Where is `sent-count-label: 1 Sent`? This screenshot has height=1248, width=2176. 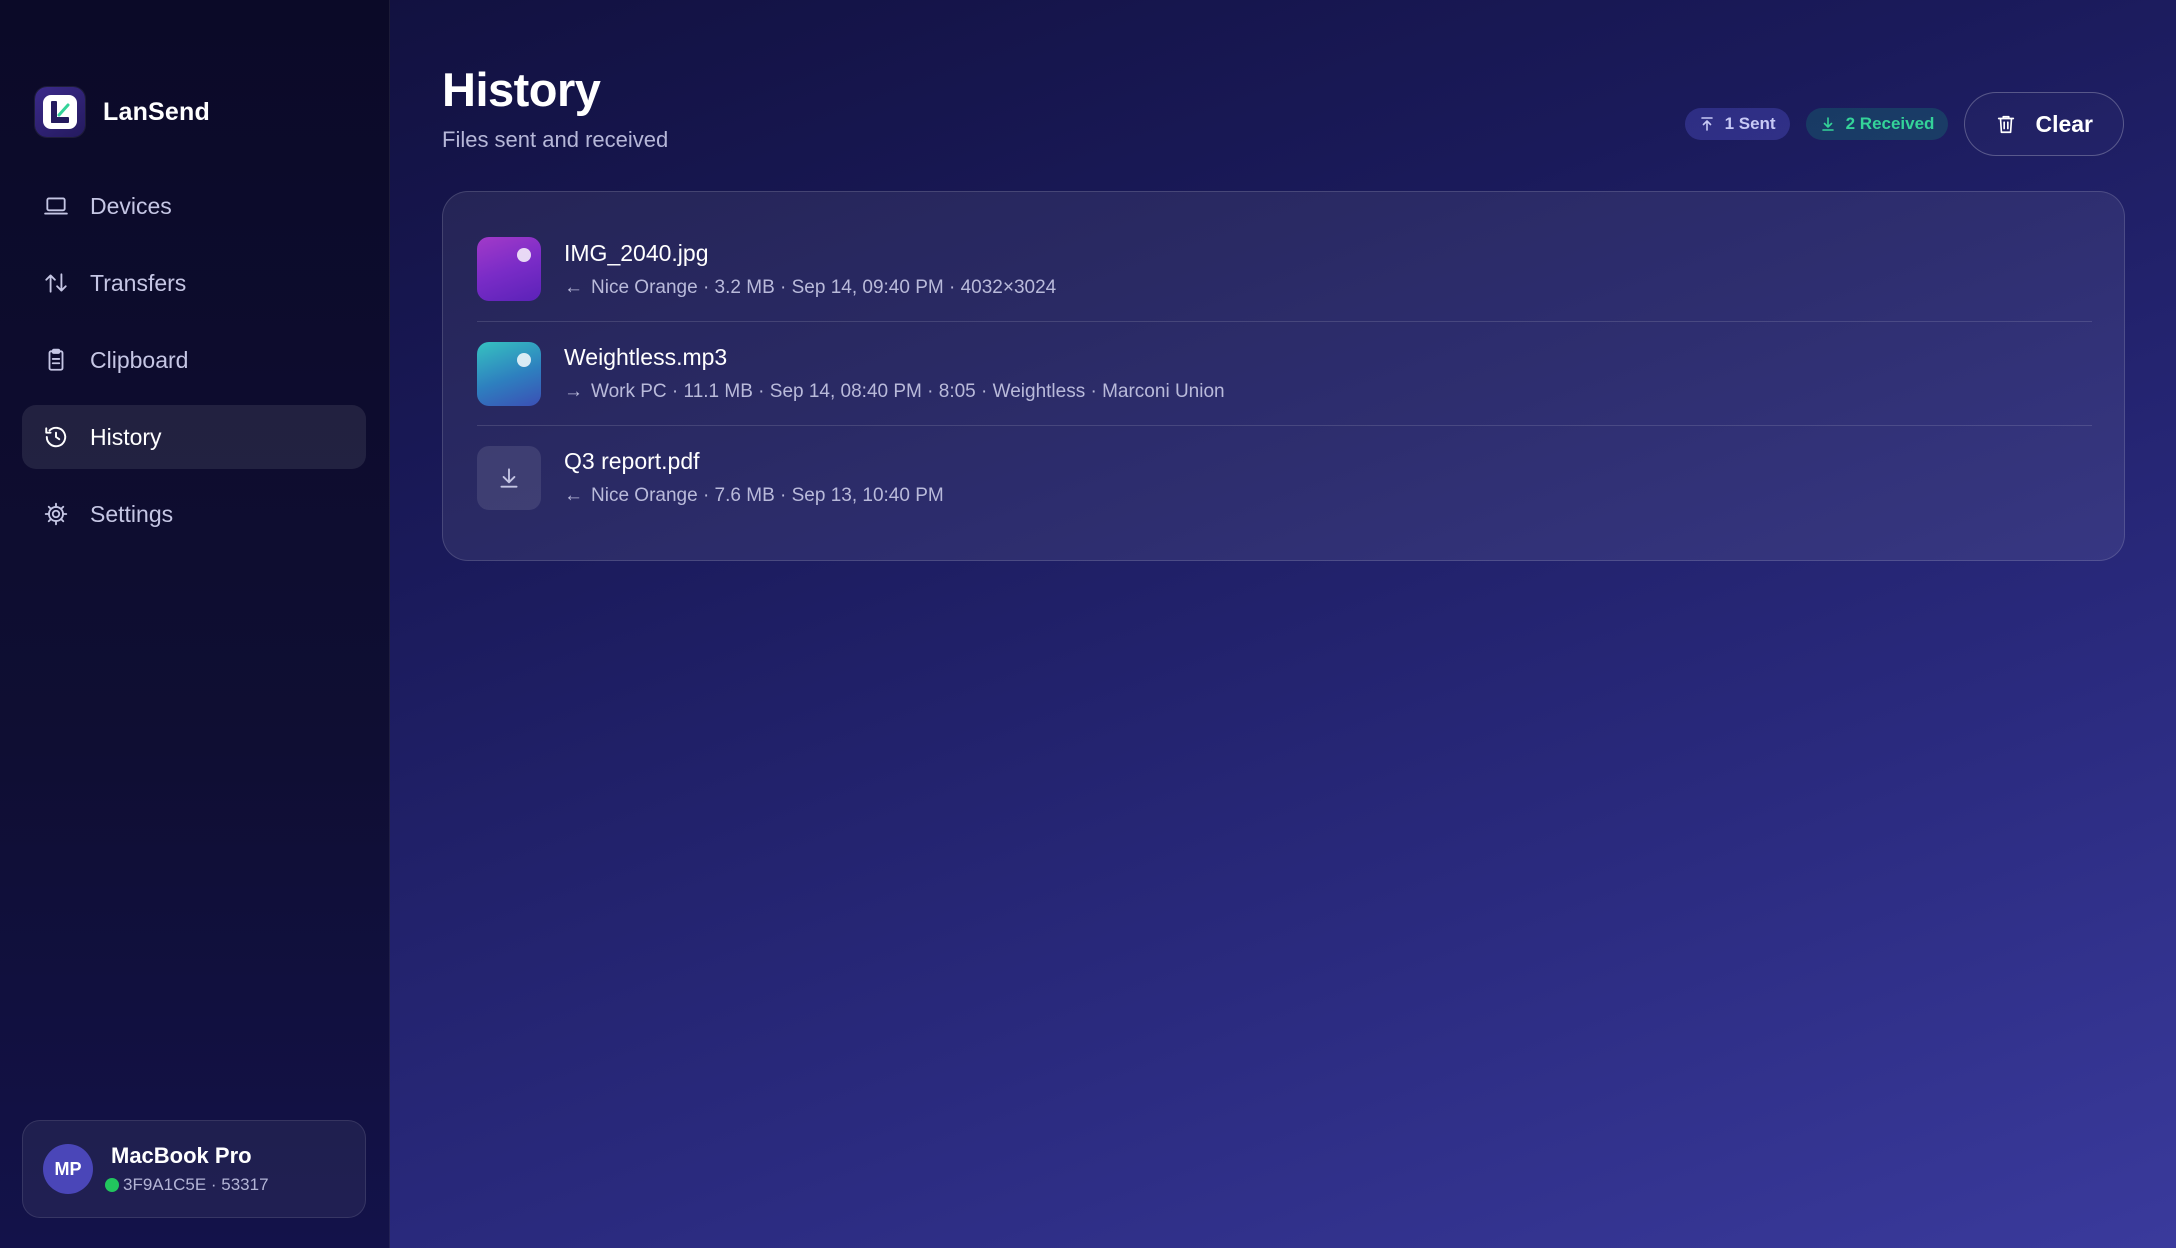
sent-count-label: 1 Sent is located at coordinates (1750, 123).